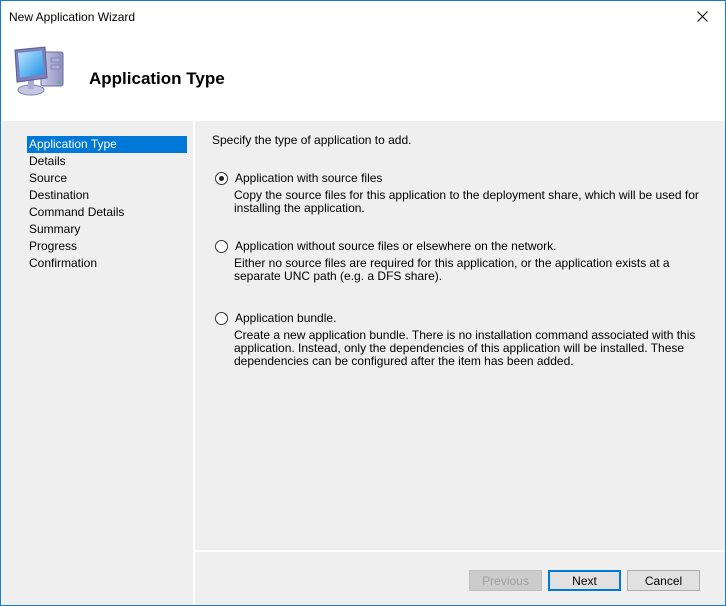 The height and width of the screenshot is (606, 726). What do you see at coordinates (107, 195) in the screenshot?
I see `step-destination: Destination` at bounding box center [107, 195].